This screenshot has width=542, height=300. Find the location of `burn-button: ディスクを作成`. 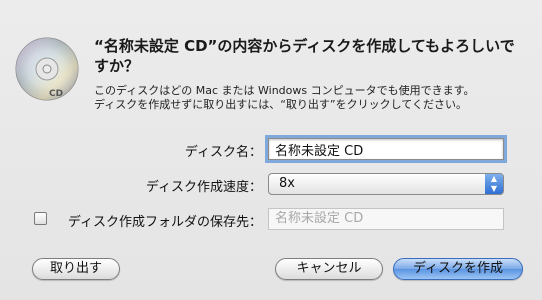

burn-button: ディスクを作成 is located at coordinates (458, 269).